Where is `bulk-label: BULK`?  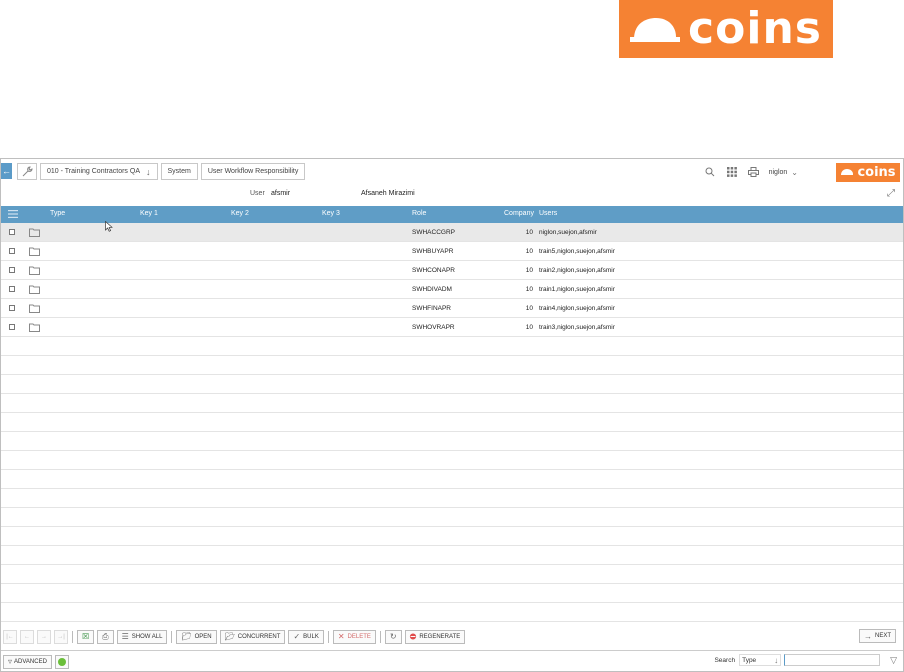
bulk-label: BULK is located at coordinates (311, 636).